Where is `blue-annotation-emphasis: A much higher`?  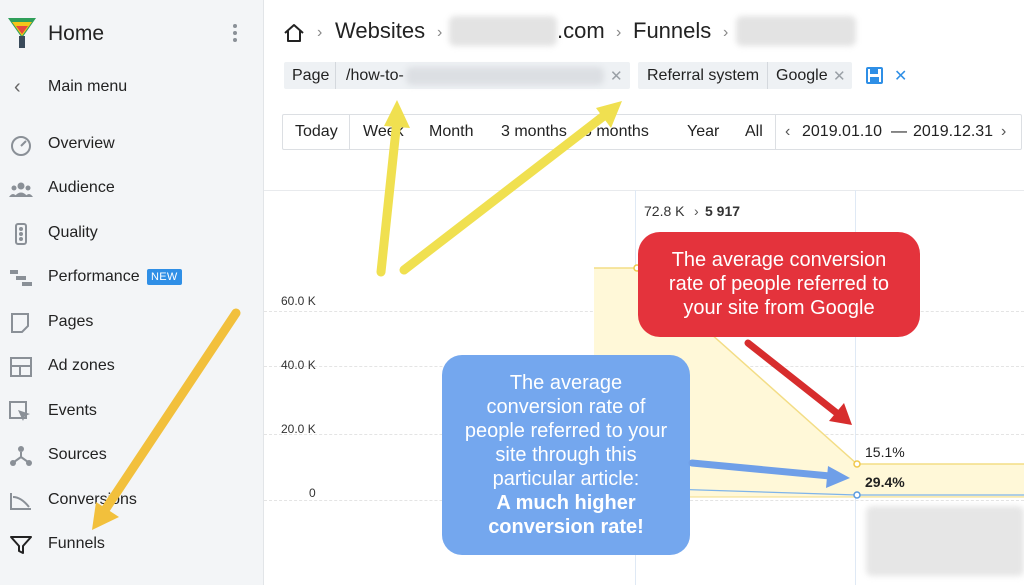 blue-annotation-emphasis: A much higher is located at coordinates (566, 503).